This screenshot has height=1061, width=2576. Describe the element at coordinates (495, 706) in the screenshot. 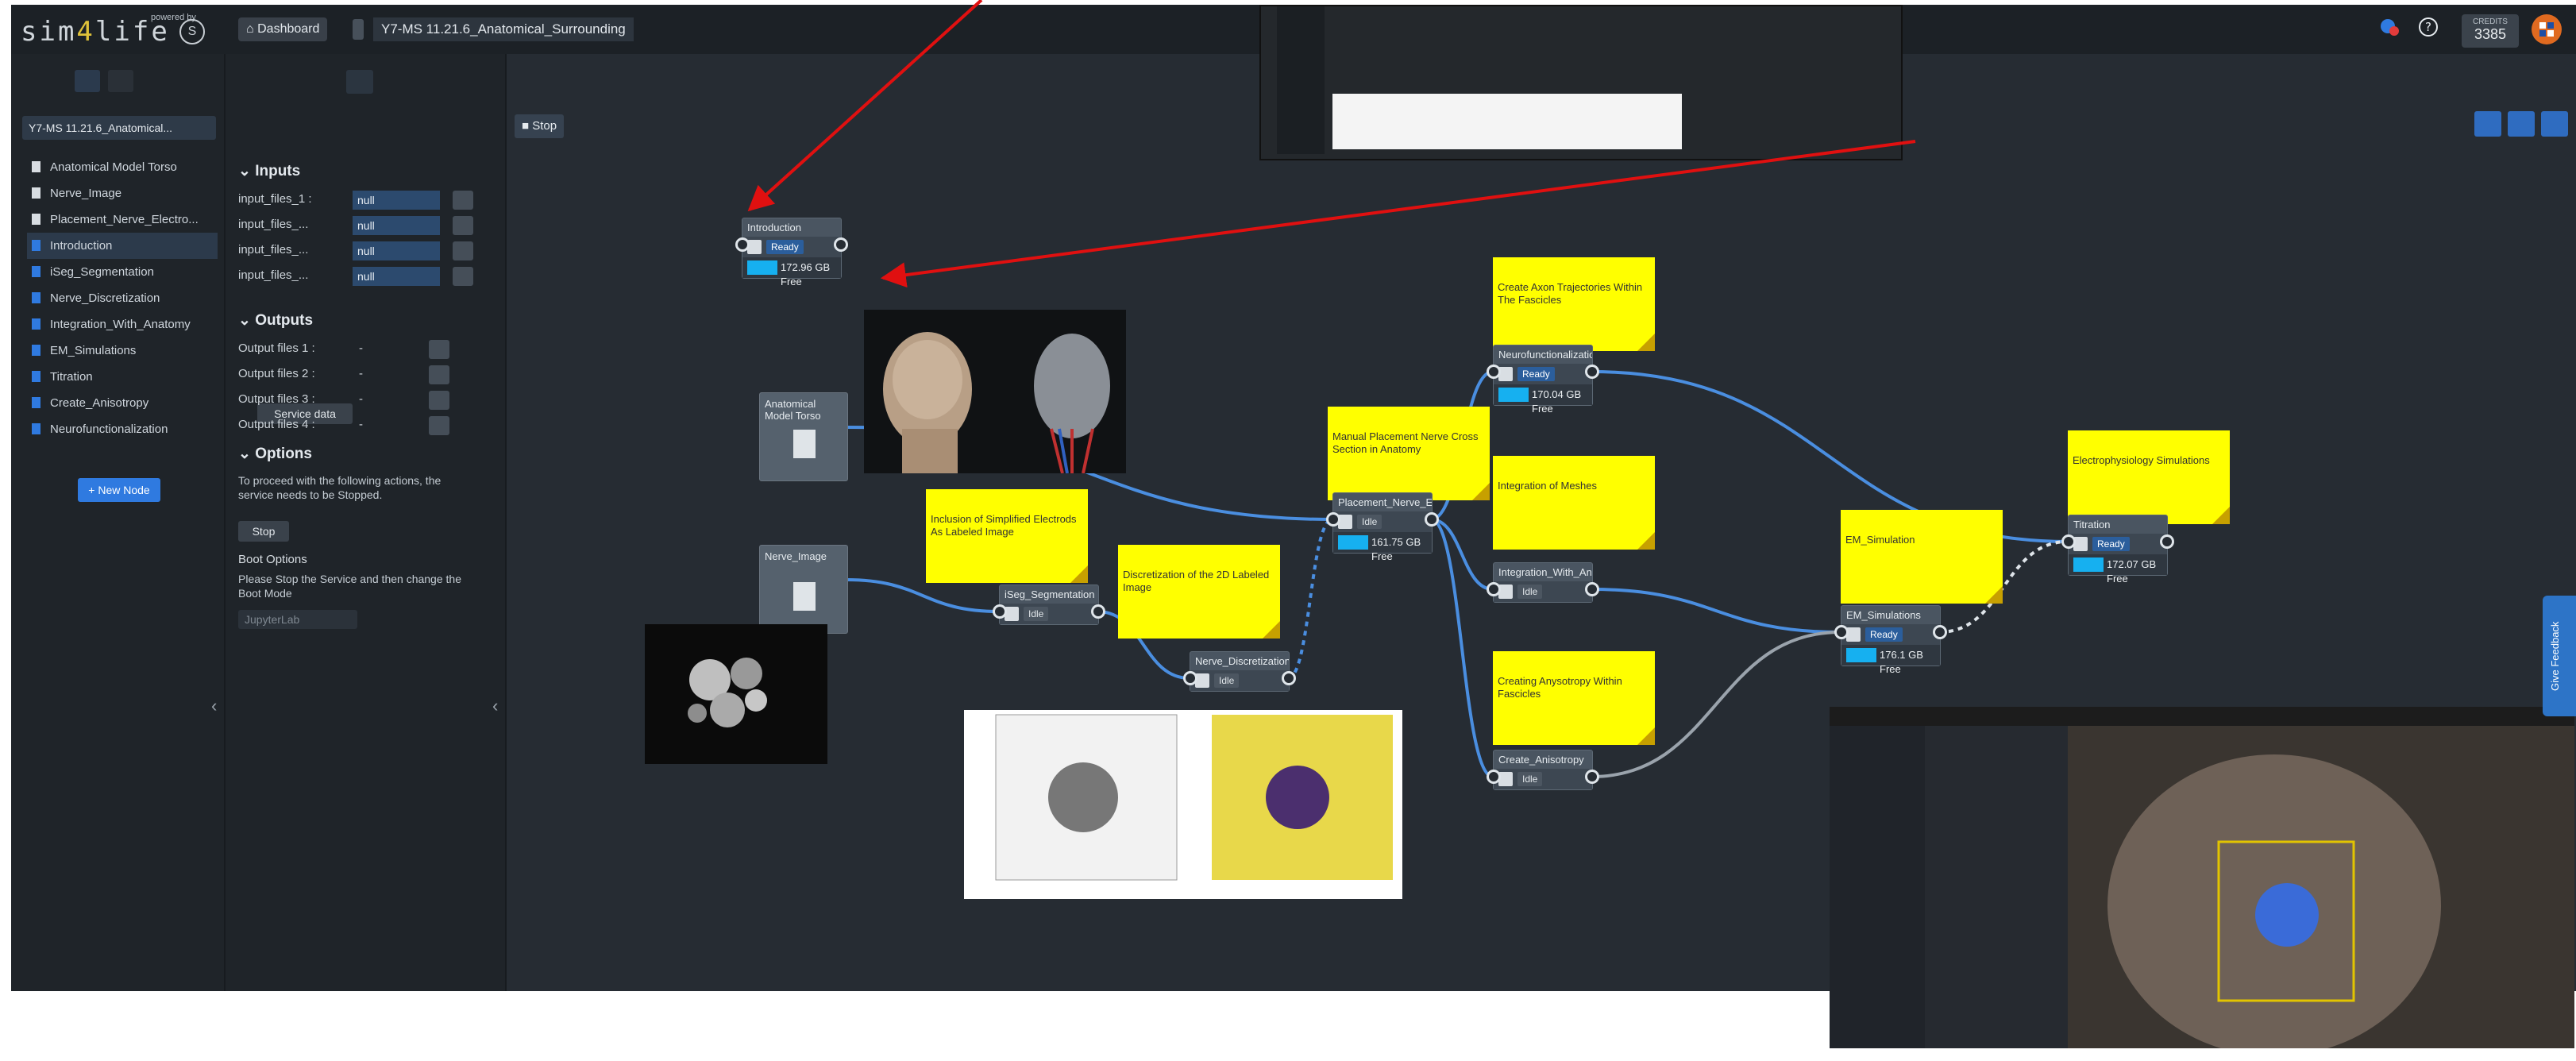

I see `collapse-panel-icon: ‹` at that location.